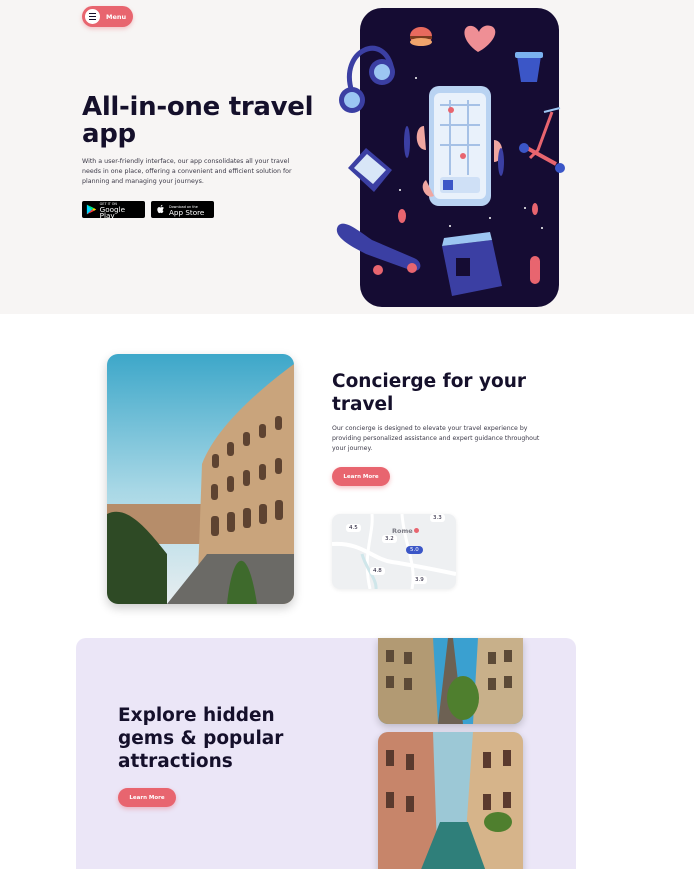 The image size is (694, 869). I want to click on app-store-badge: Download on the App Store, so click(182, 209).